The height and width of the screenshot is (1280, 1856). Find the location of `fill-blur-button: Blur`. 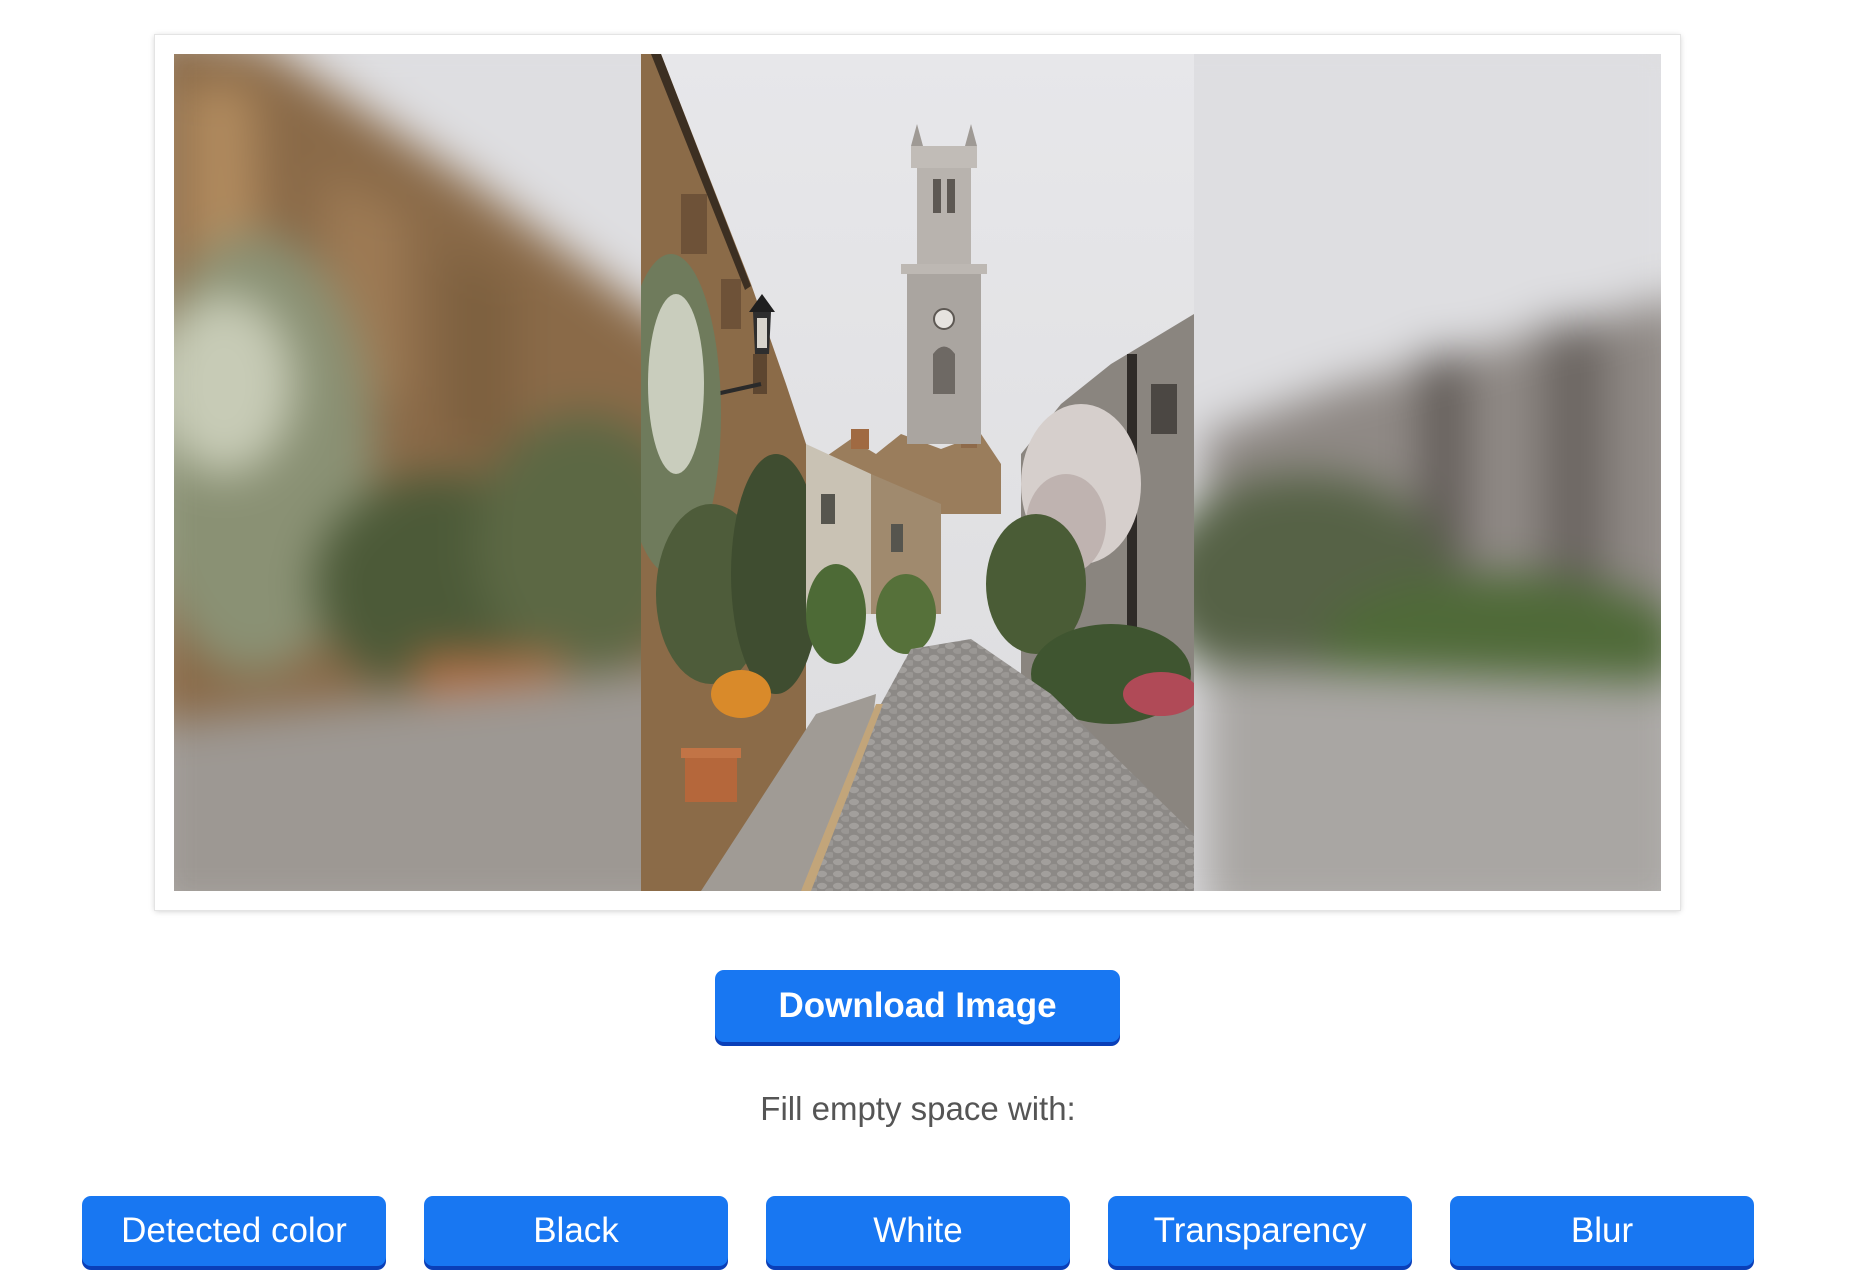

fill-blur-button: Blur is located at coordinates (1602, 1231).